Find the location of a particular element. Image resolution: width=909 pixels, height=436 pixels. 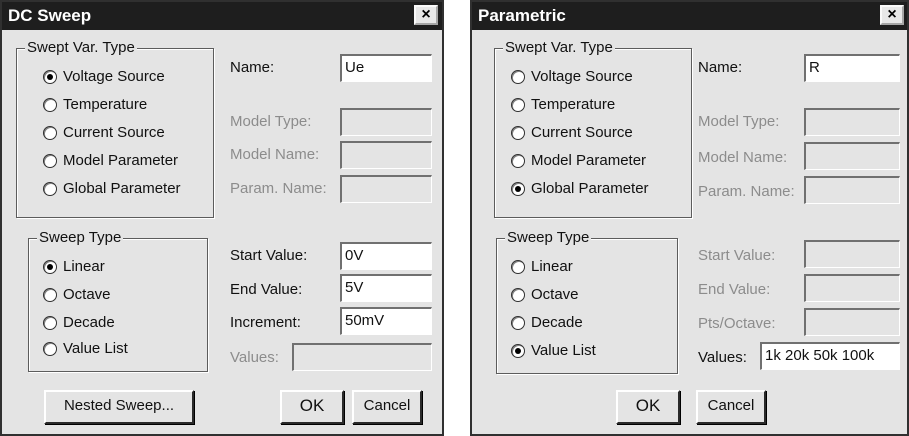

end-value-field: 5V is located at coordinates (386, 288).